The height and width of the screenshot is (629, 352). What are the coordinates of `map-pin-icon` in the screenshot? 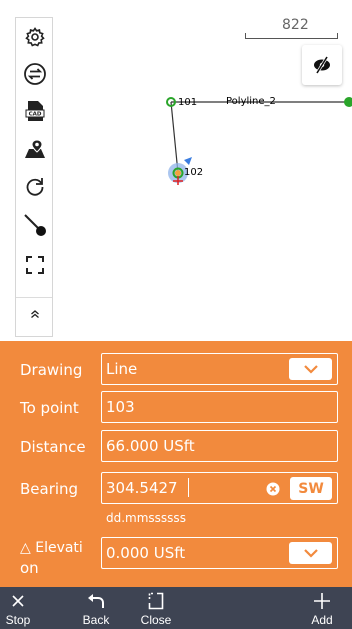 It's located at (35, 148).